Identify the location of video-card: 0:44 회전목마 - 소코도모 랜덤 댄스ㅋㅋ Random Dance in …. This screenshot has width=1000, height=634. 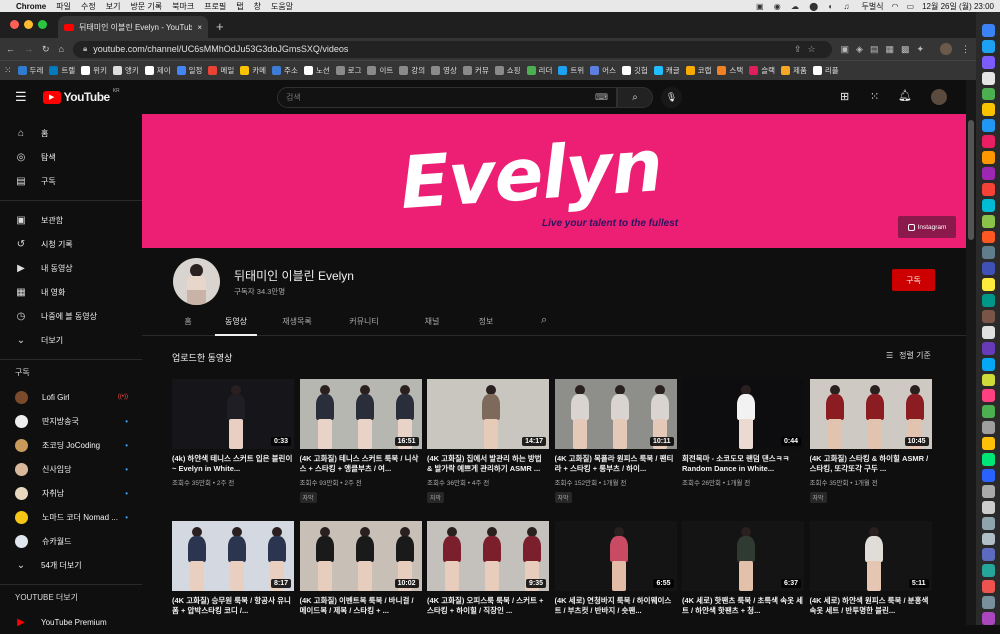
(743, 433).